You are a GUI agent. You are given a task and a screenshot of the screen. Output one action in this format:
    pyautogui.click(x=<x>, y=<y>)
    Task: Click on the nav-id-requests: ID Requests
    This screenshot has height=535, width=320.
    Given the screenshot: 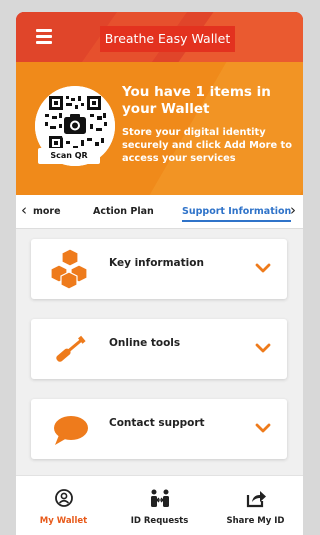 What is the action you would take?
    pyautogui.click(x=159, y=505)
    